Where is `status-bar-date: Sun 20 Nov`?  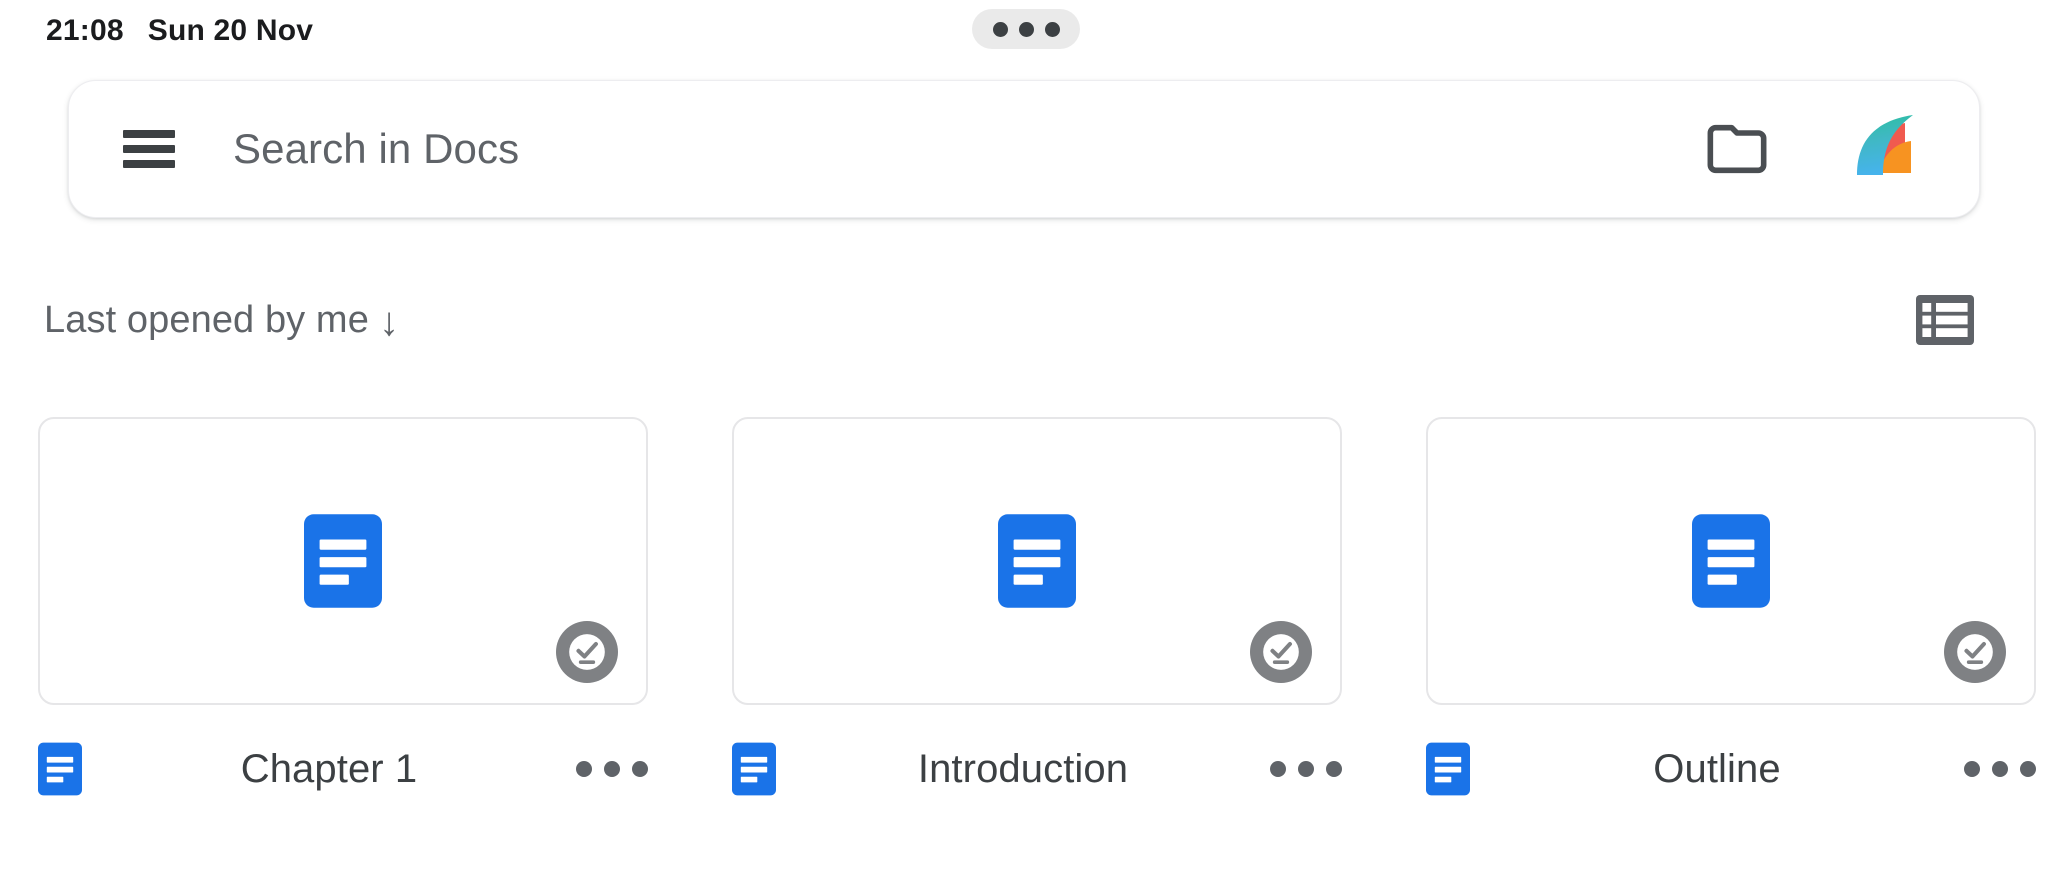
status-bar-date: Sun 20 Nov is located at coordinates (230, 30).